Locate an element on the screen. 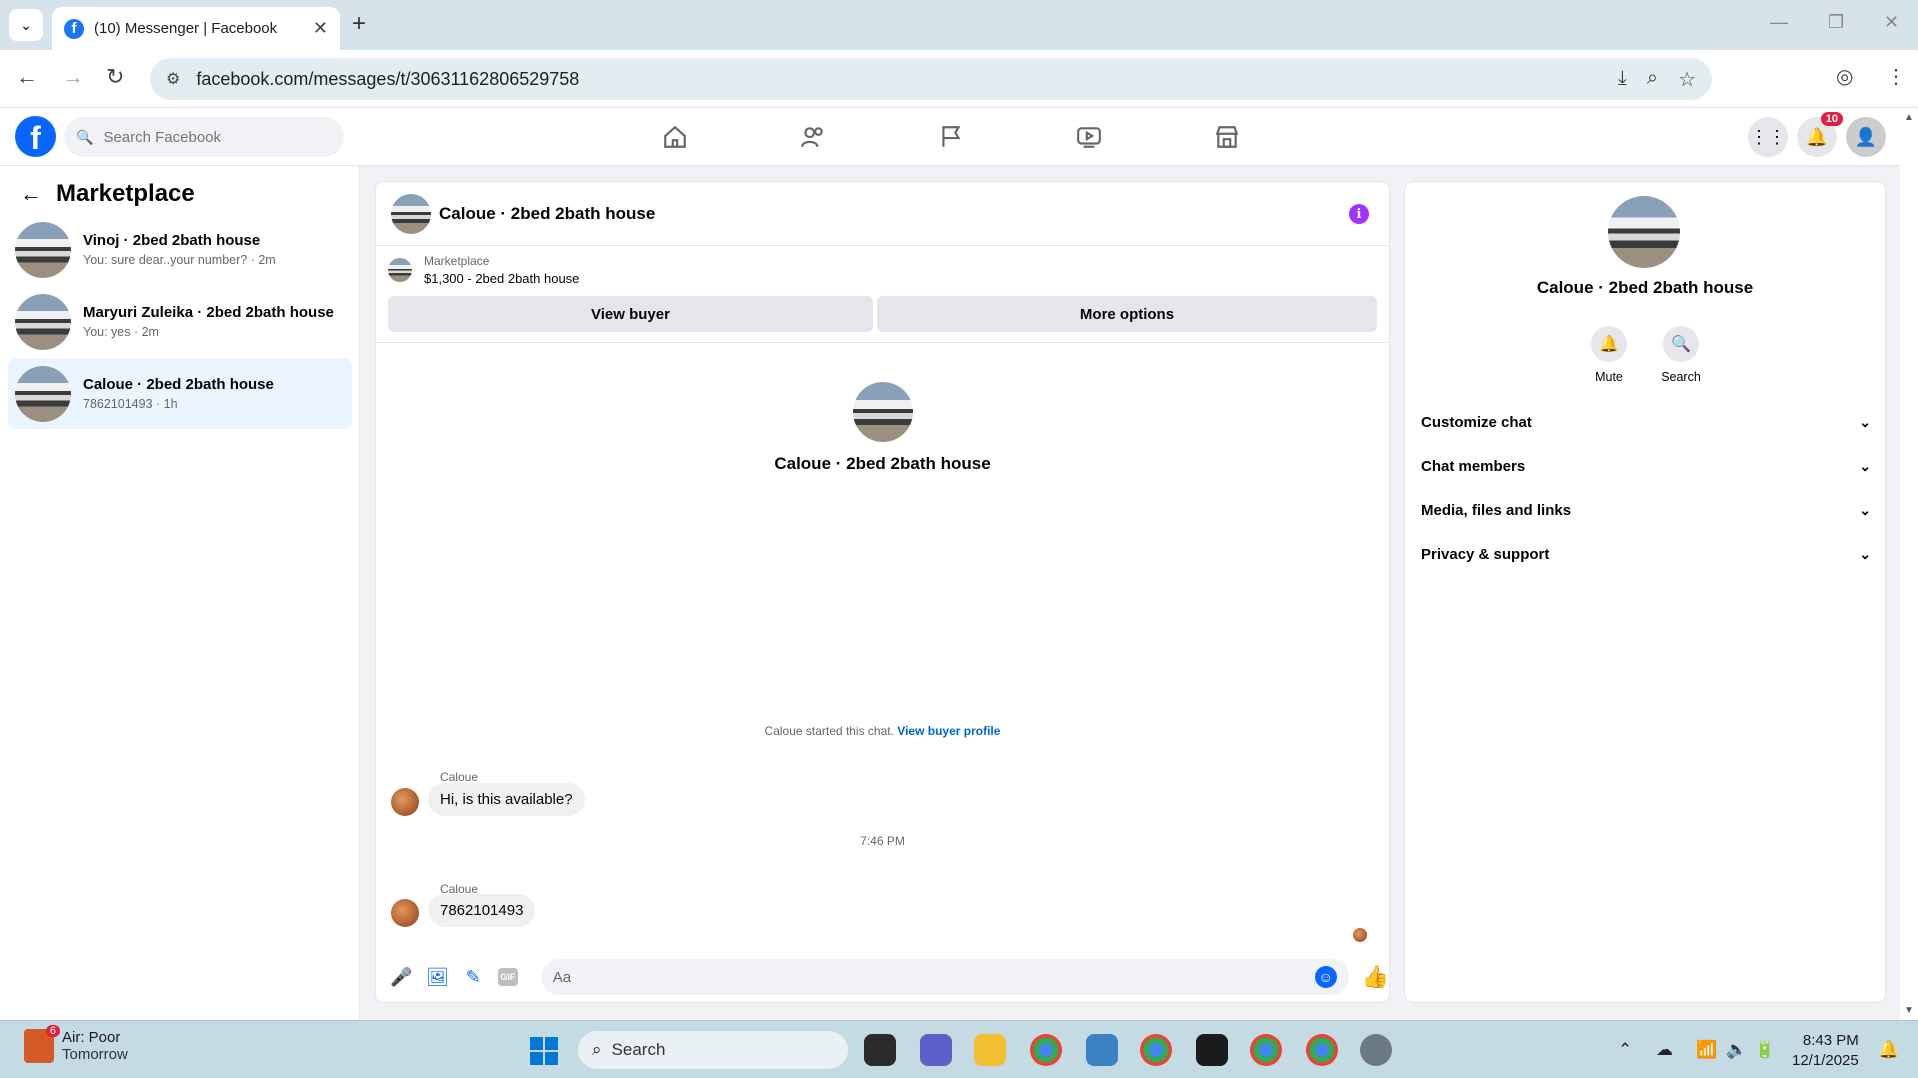 The image size is (1918, 1078). notifications-bell-icon: 🔔 10 is located at coordinates (1820, 134).